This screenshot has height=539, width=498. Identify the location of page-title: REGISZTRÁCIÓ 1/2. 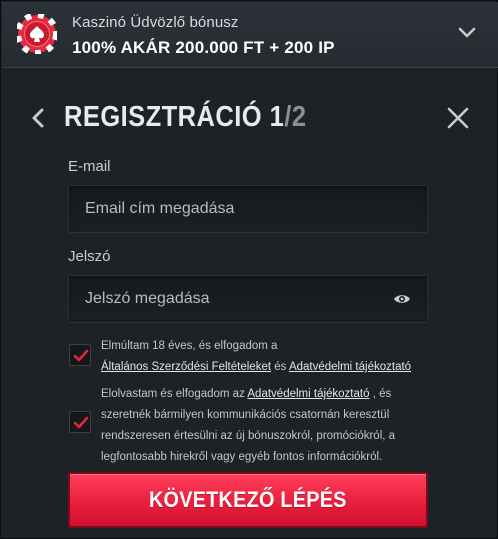
(185, 117).